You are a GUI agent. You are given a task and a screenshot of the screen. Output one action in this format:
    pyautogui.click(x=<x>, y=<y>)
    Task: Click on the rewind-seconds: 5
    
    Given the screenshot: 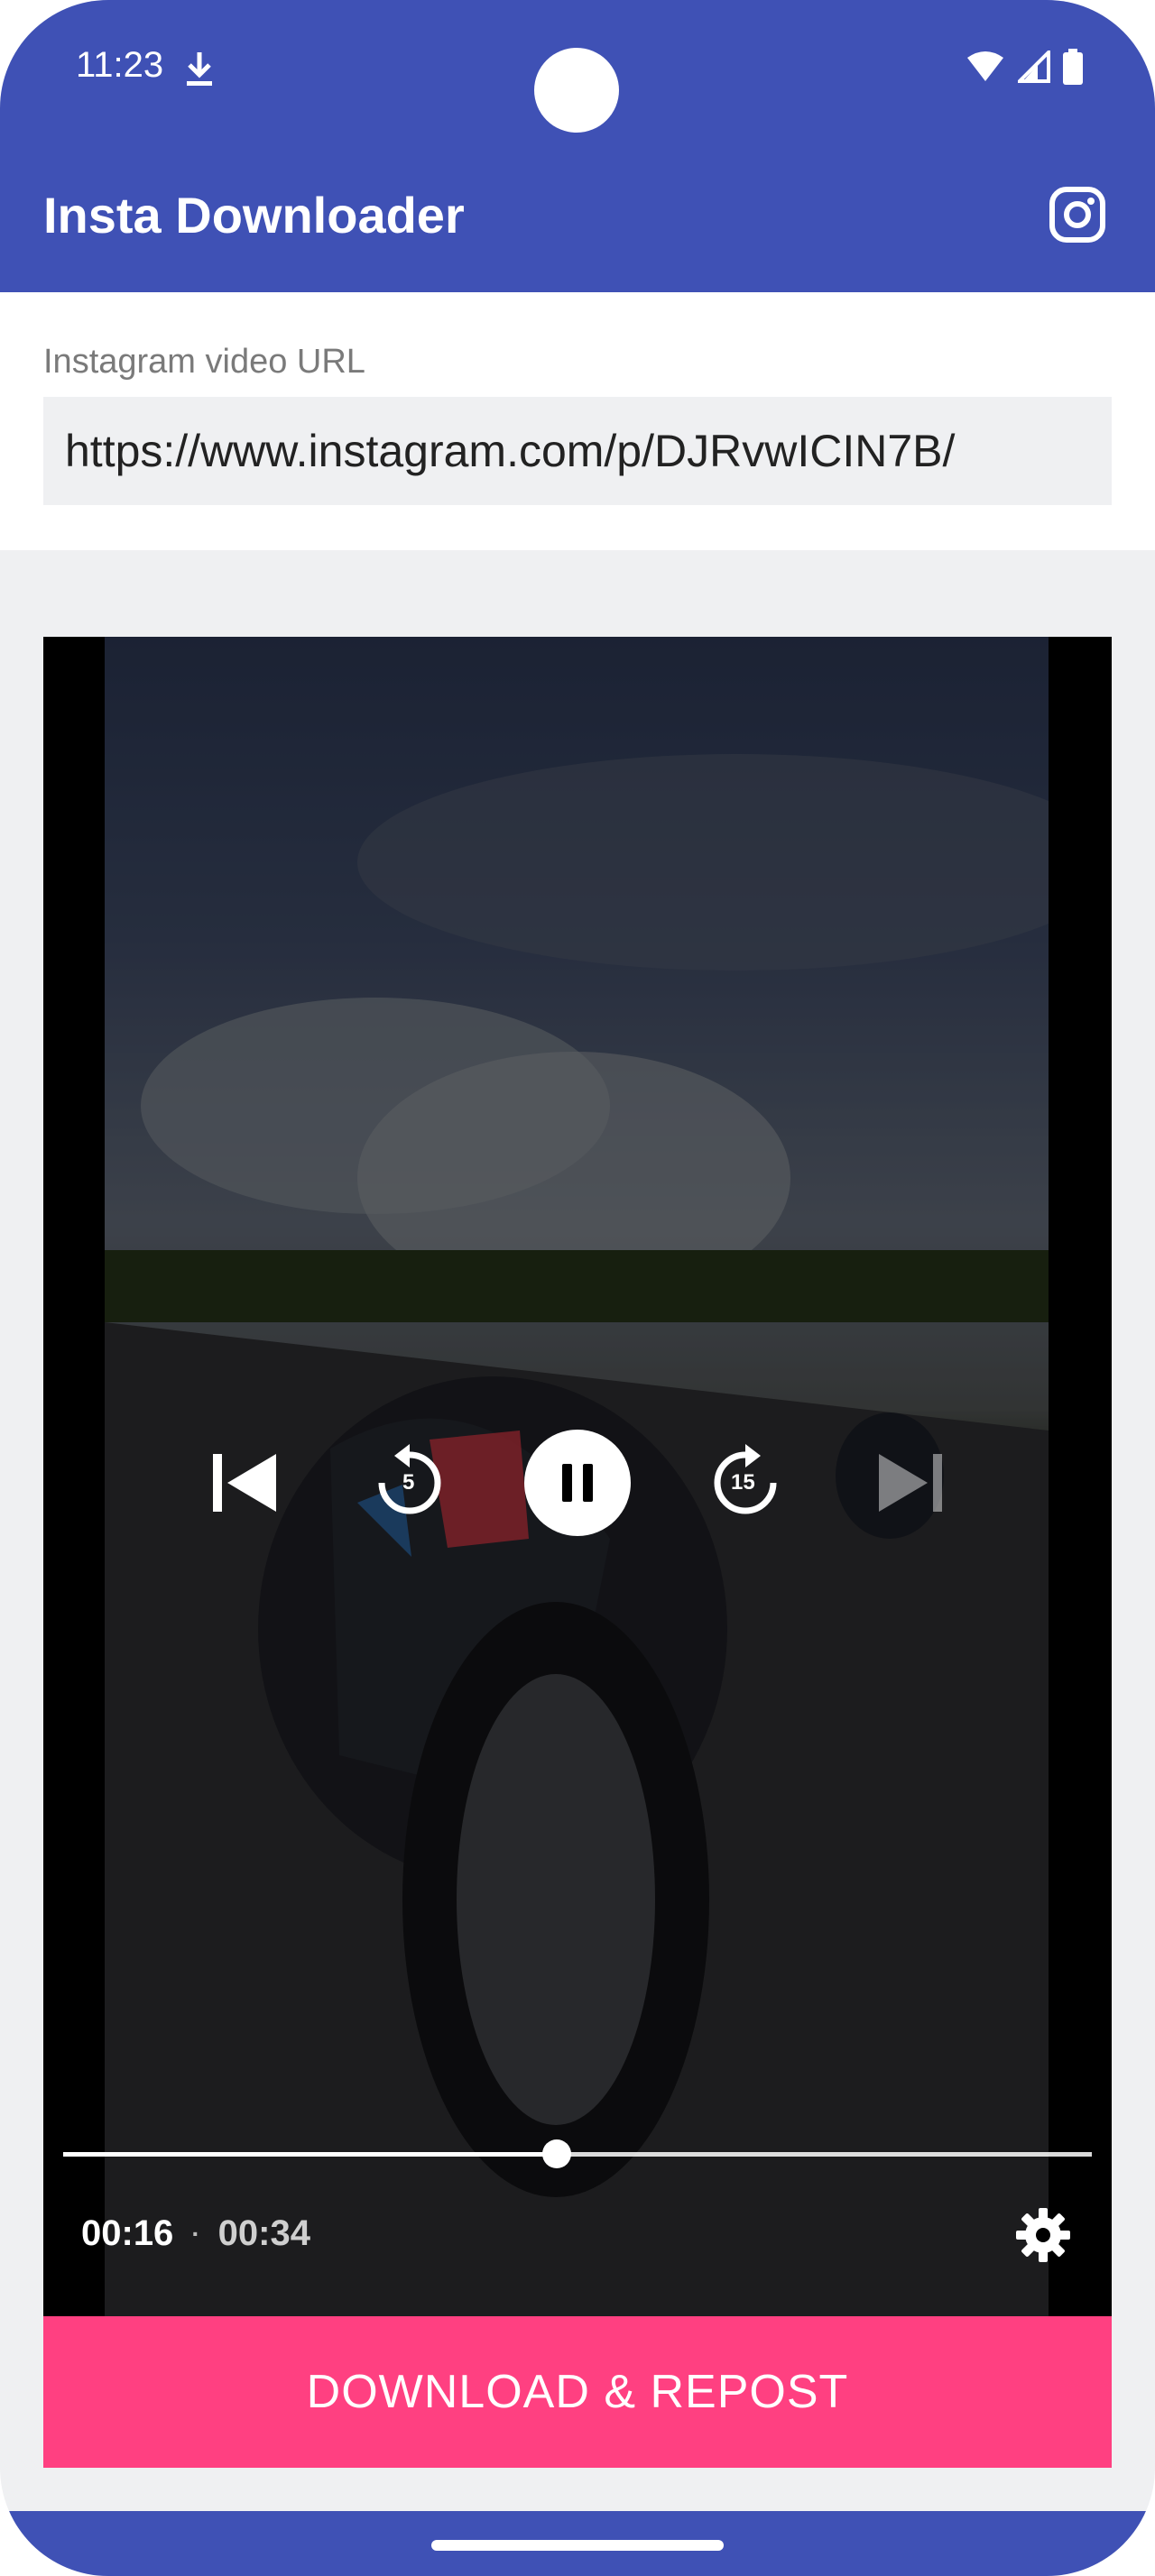 What is the action you would take?
    pyautogui.click(x=408, y=1483)
    